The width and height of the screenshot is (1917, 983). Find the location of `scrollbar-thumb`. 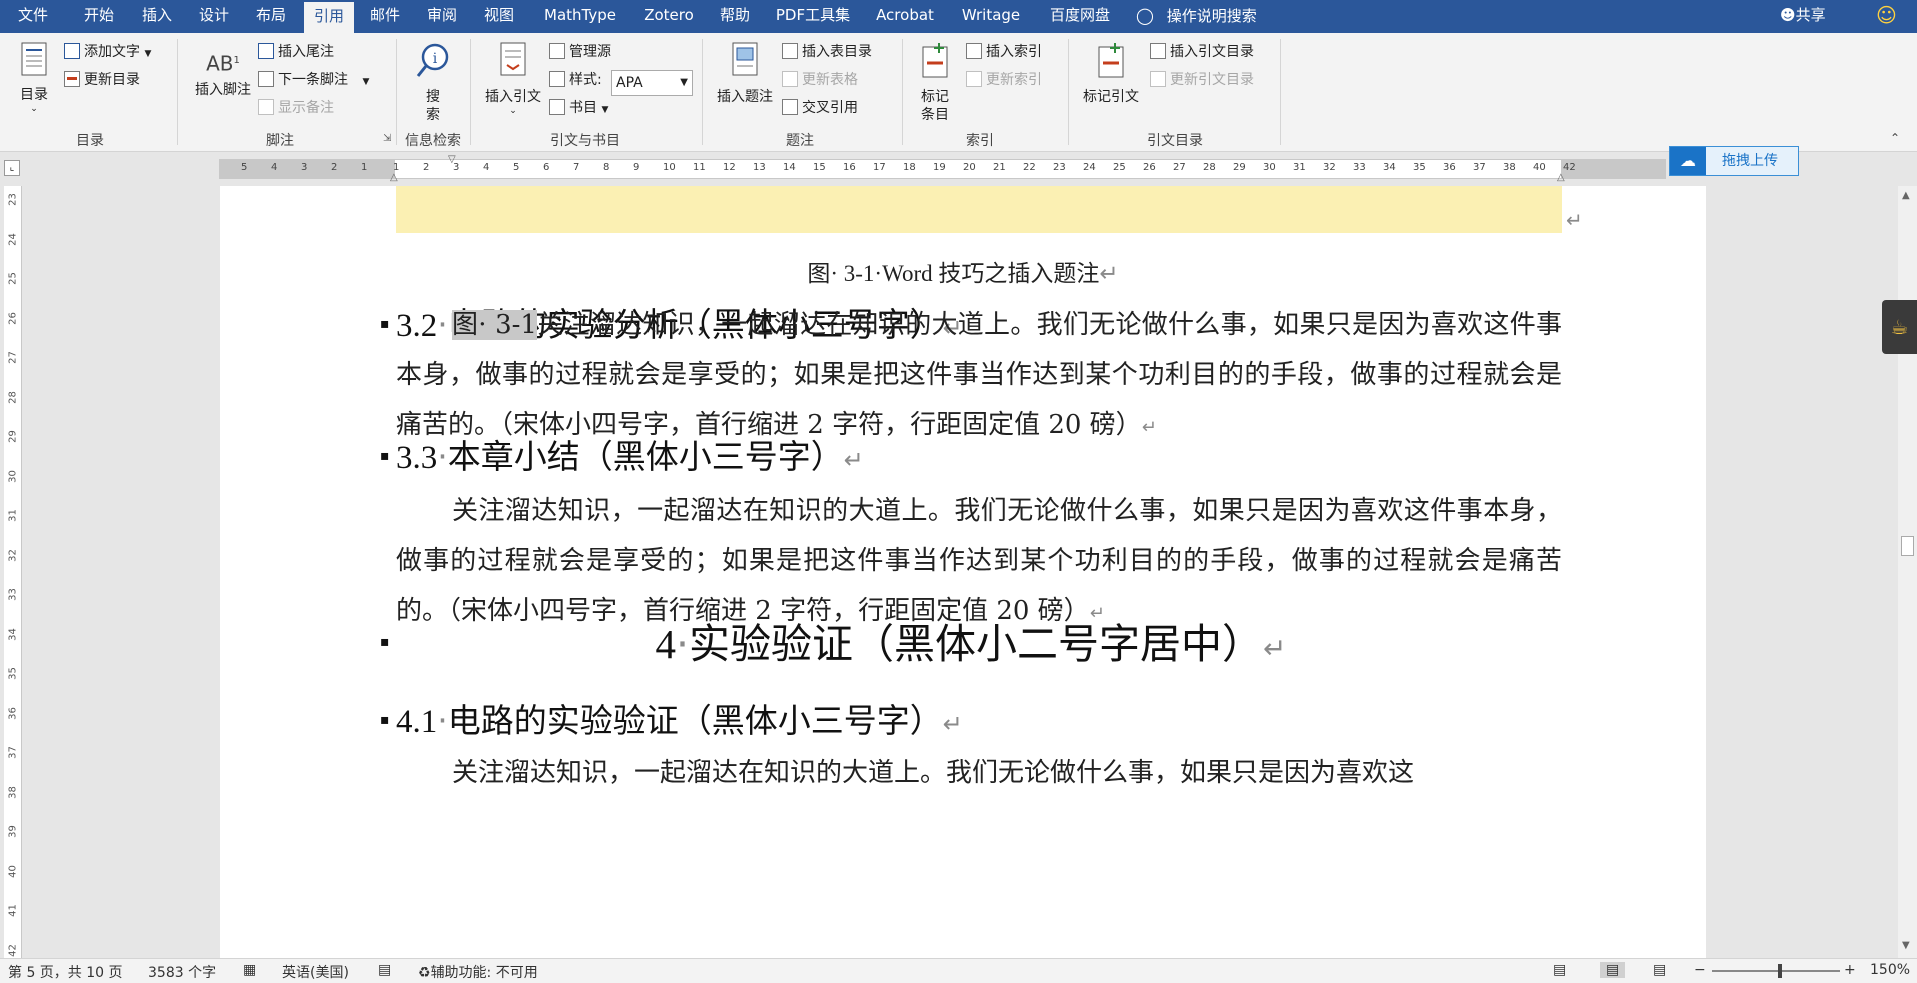

scrollbar-thumb is located at coordinates (1907, 546).